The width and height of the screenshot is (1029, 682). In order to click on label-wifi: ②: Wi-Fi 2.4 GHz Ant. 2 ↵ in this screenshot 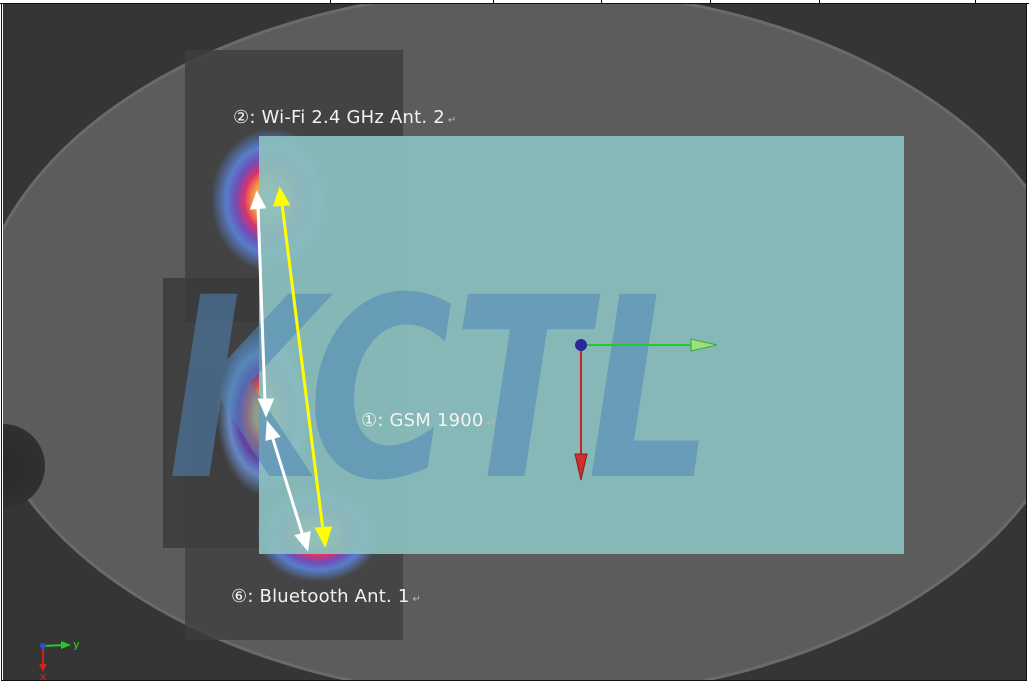, I will do `click(345, 117)`.